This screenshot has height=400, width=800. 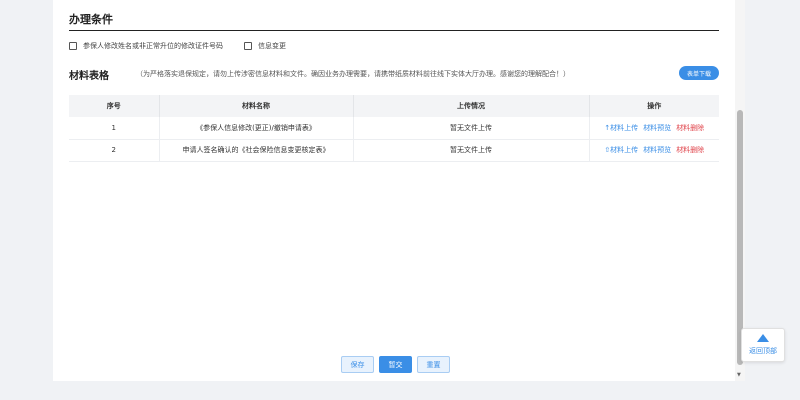 I want to click on material-upload-link: ⇧材料上传, so click(x=621, y=150).